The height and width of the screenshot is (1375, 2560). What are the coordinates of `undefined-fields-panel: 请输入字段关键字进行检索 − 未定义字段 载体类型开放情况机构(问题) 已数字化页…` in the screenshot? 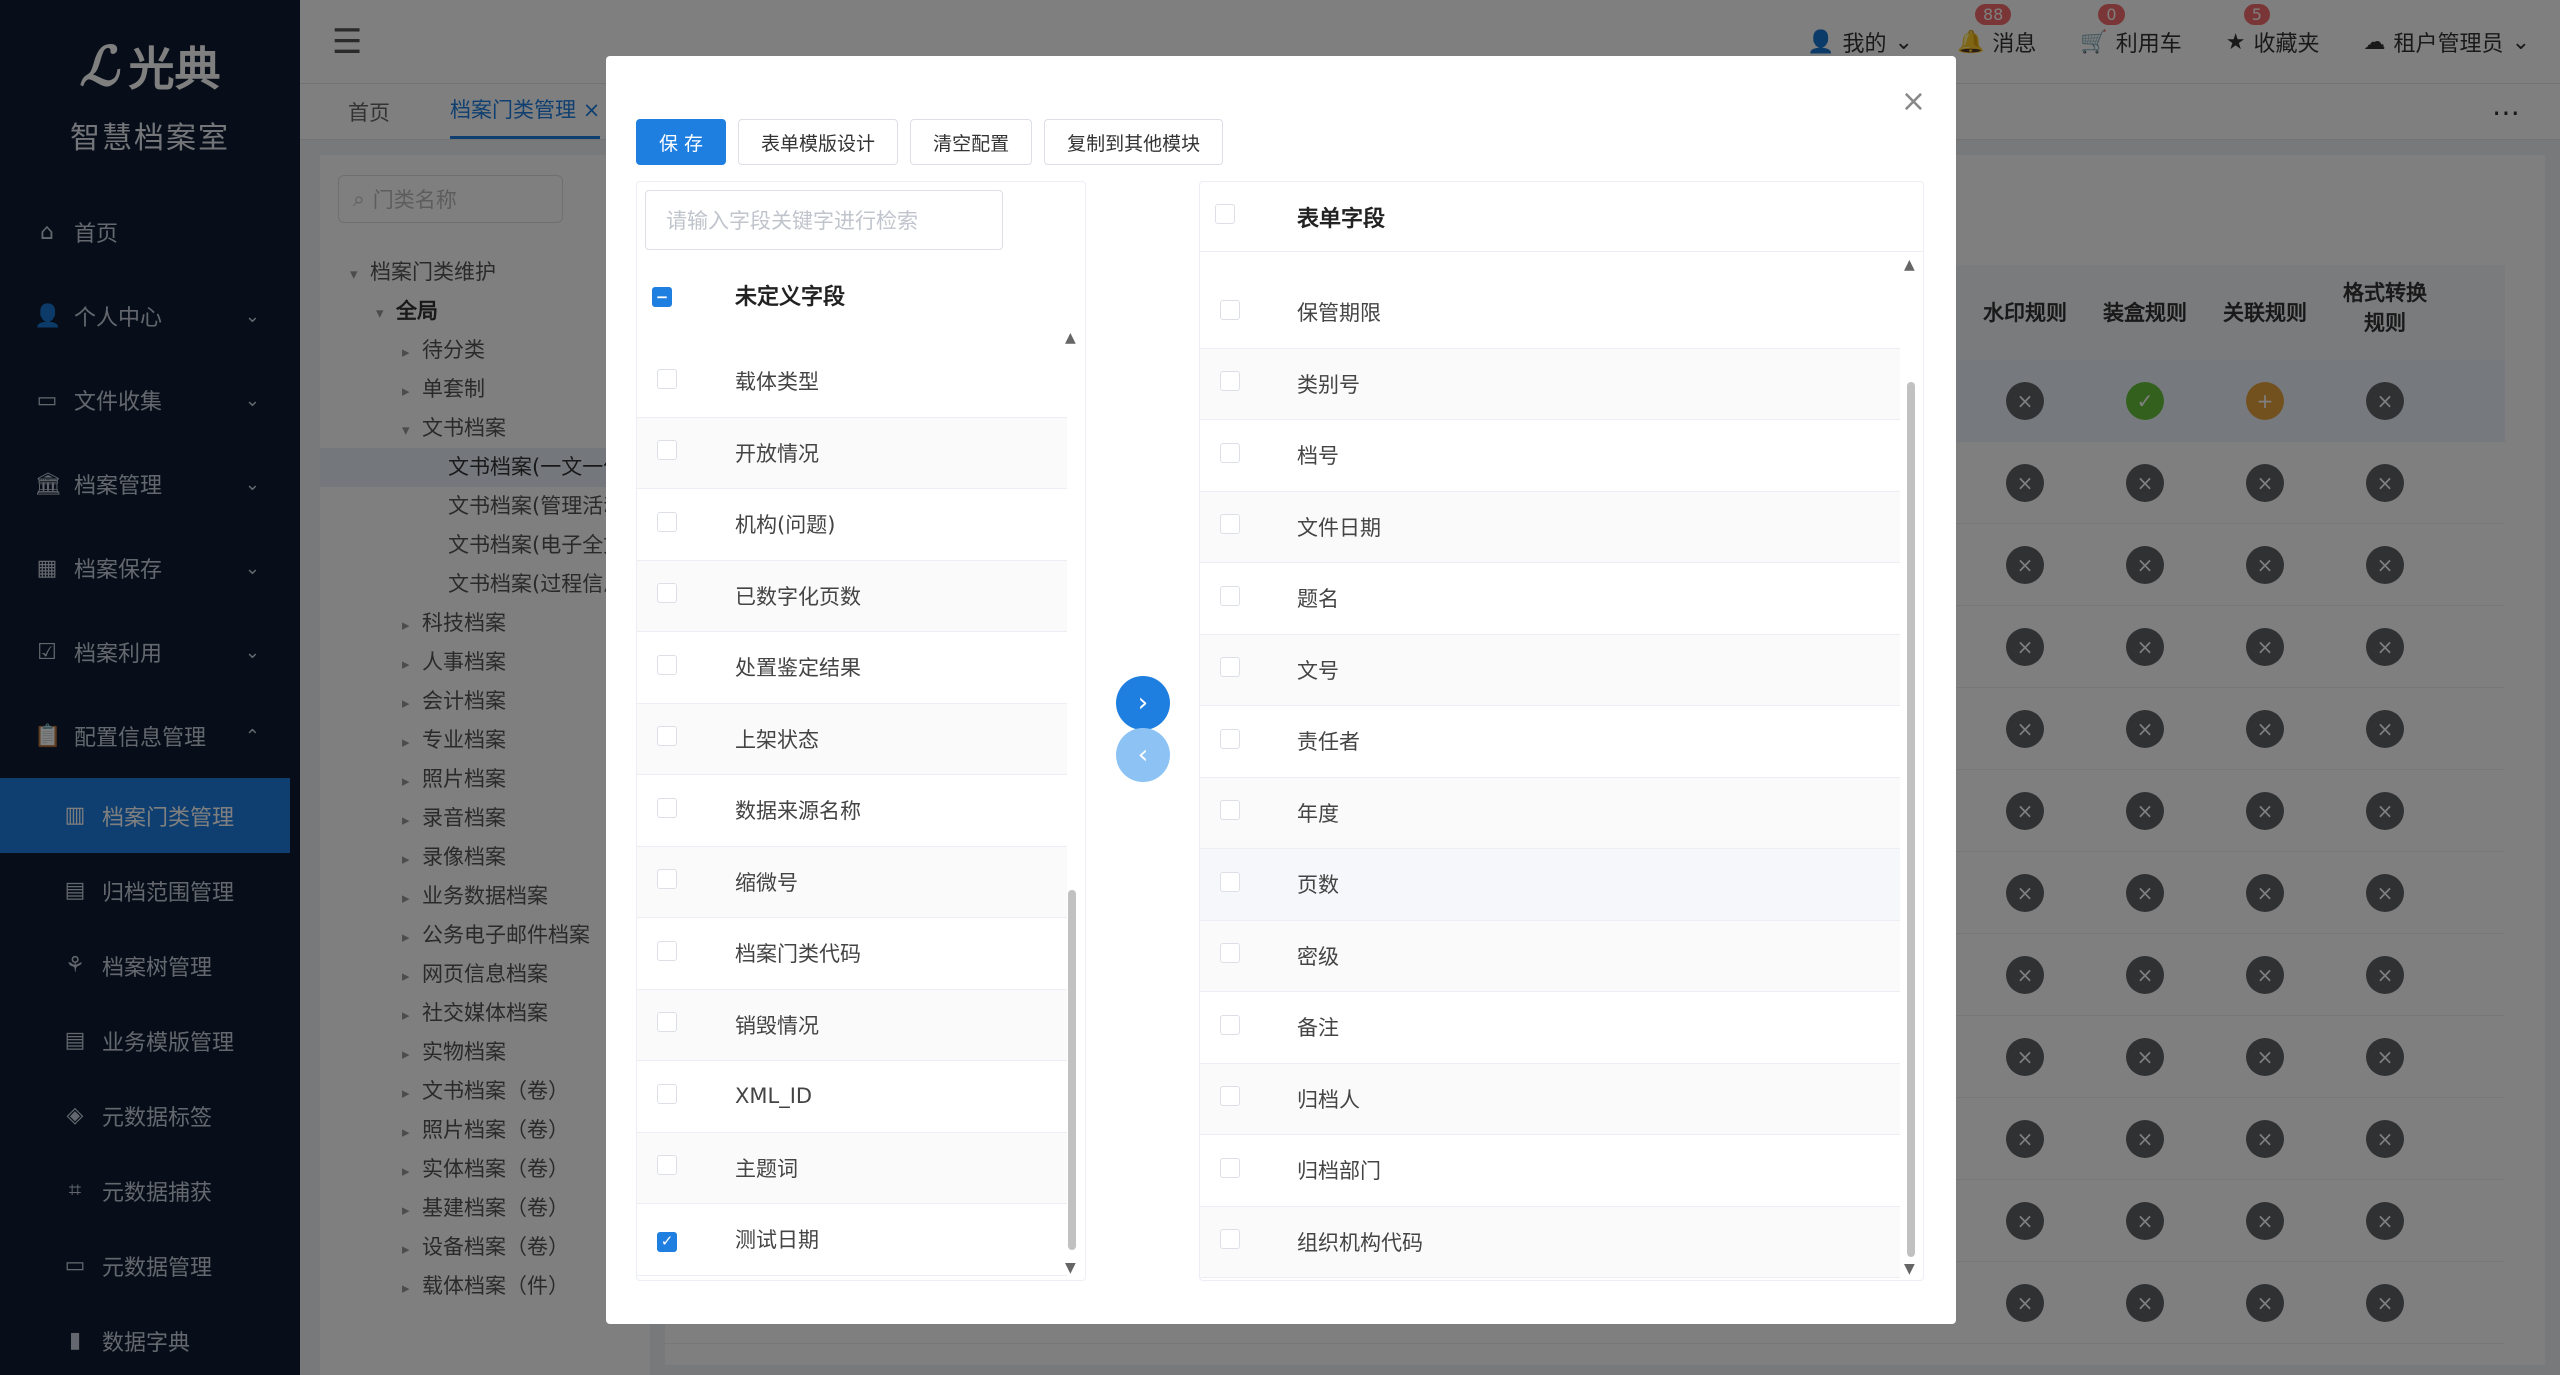 It's located at (861, 731).